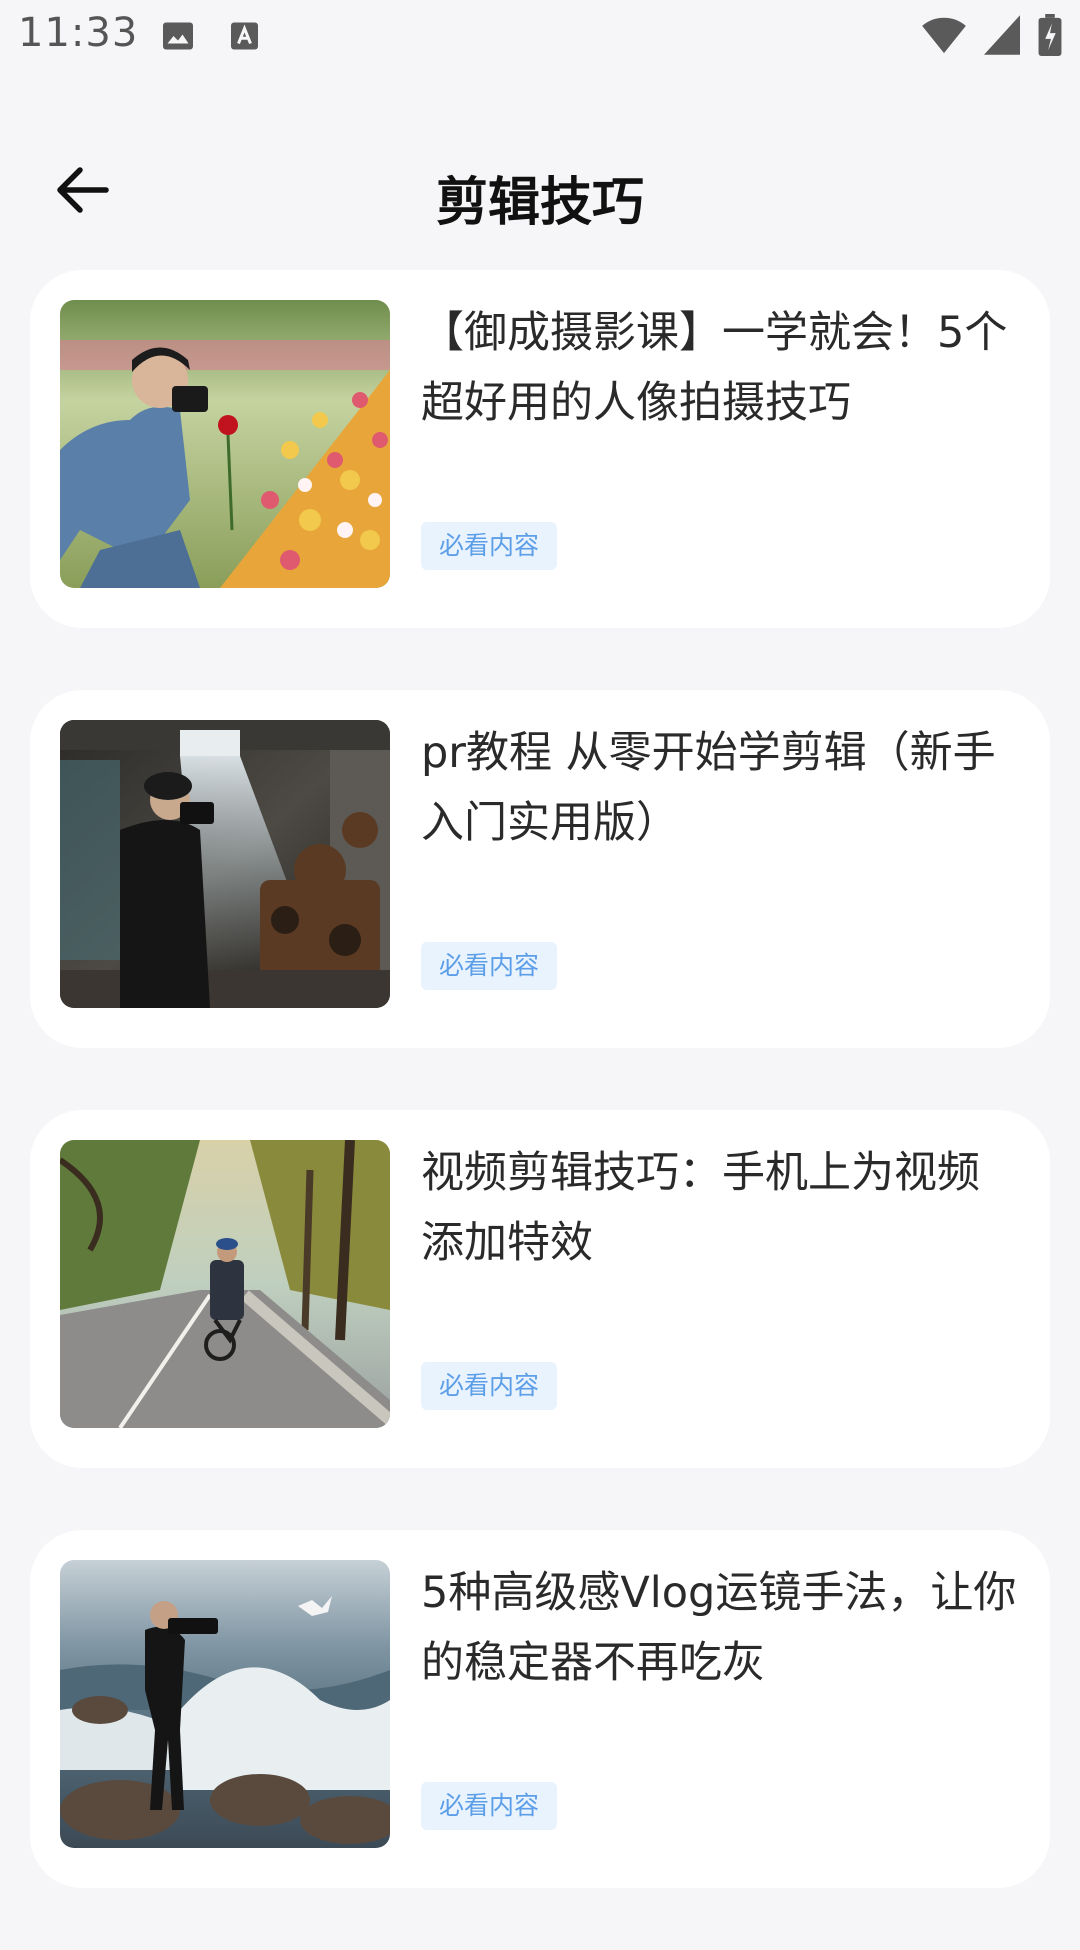 The height and width of the screenshot is (1950, 1080). I want to click on wifi-icon, so click(944, 37).